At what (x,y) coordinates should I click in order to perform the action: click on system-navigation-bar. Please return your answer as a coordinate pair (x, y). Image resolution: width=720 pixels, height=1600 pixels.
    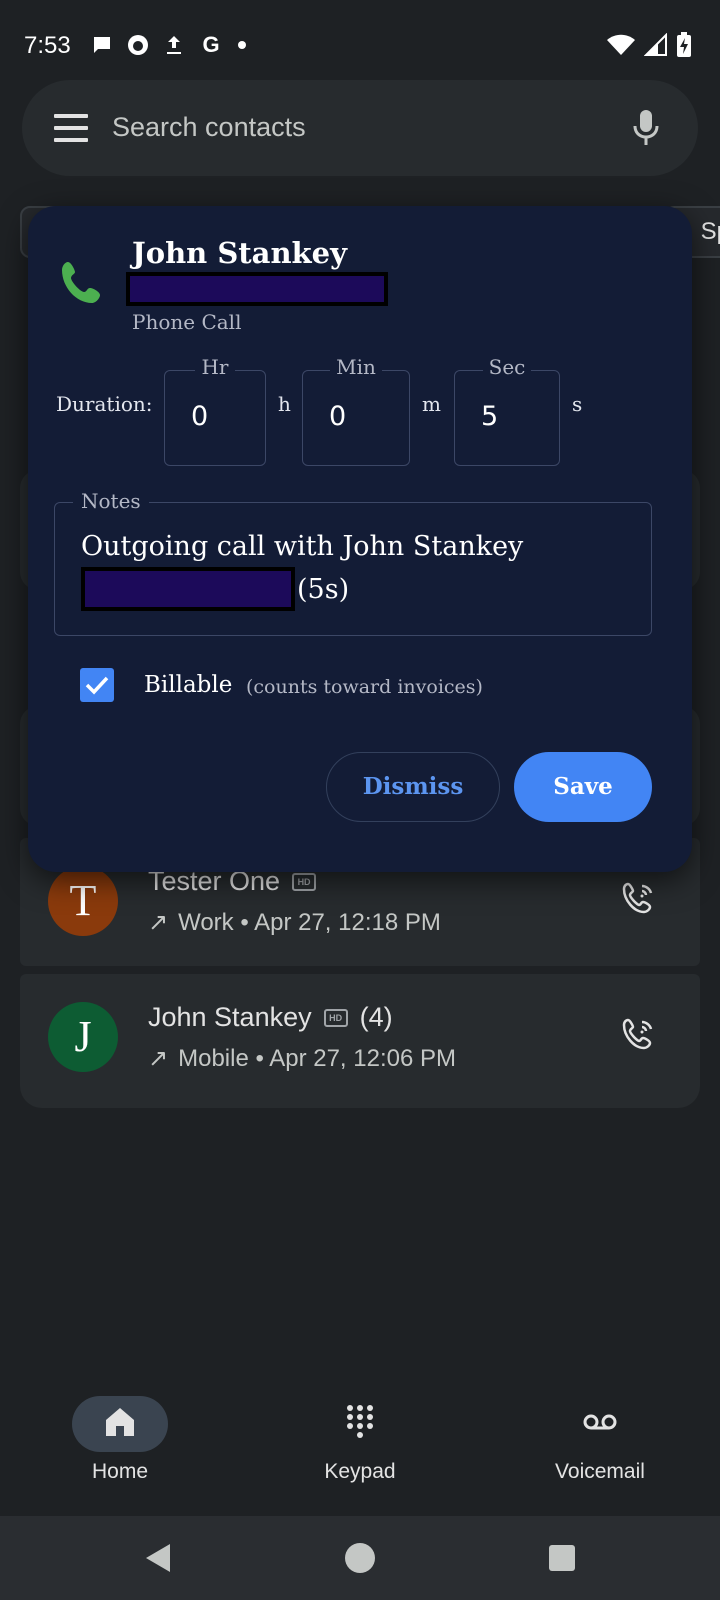
    Looking at the image, I should click on (360, 1558).